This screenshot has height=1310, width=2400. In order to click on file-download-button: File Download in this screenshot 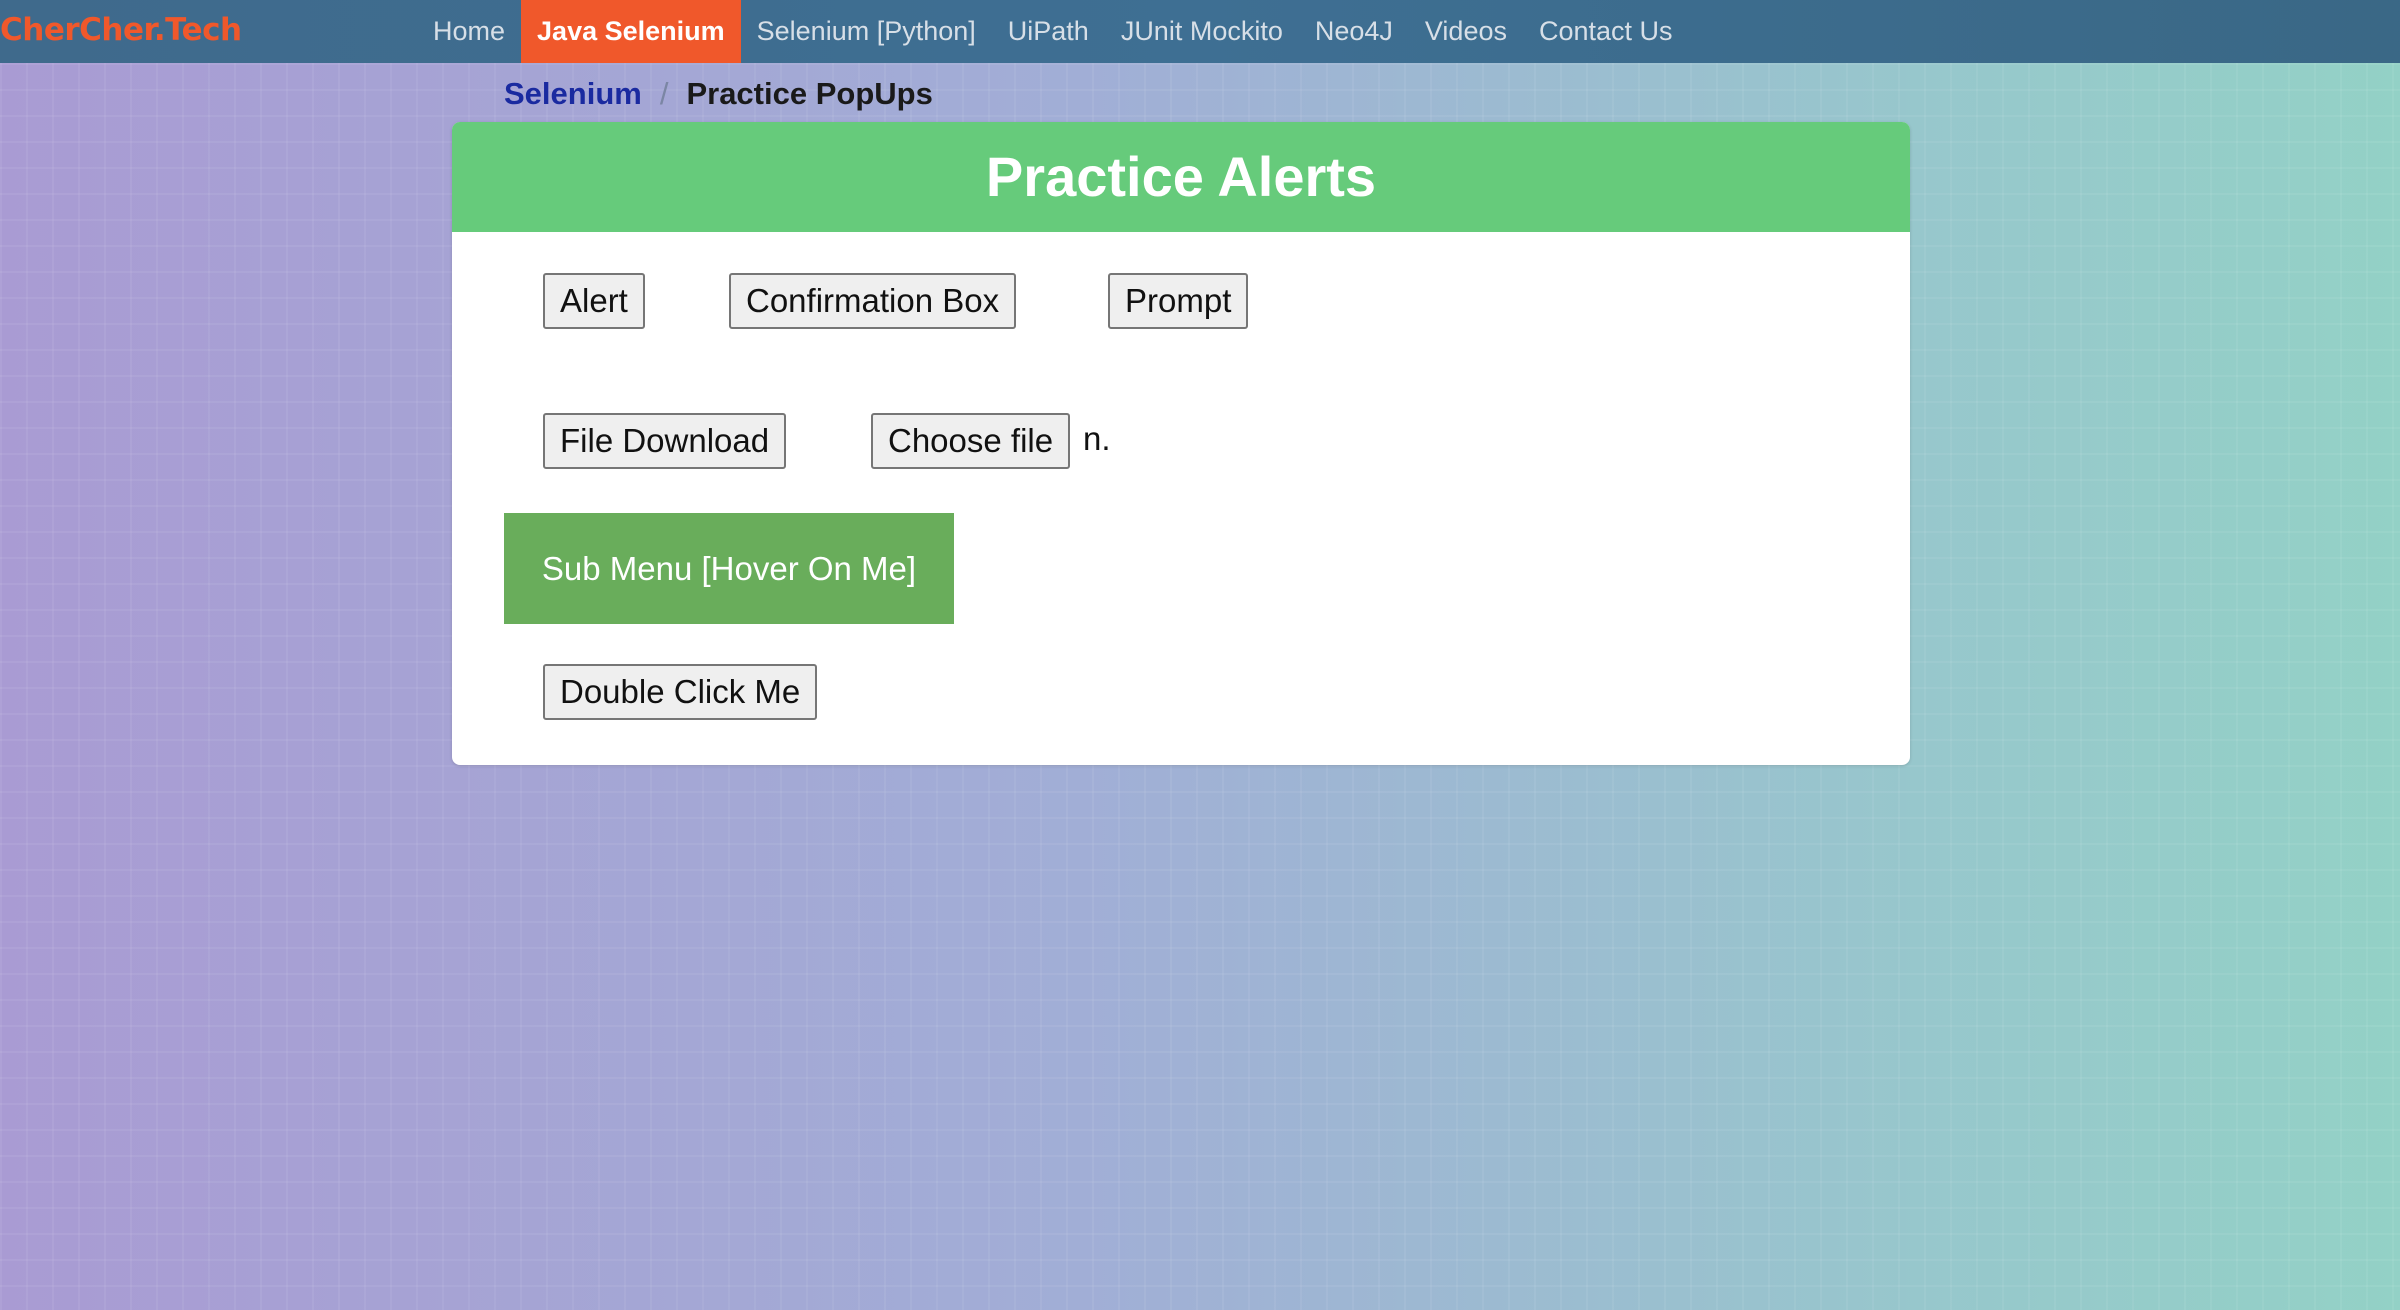, I will do `click(665, 441)`.